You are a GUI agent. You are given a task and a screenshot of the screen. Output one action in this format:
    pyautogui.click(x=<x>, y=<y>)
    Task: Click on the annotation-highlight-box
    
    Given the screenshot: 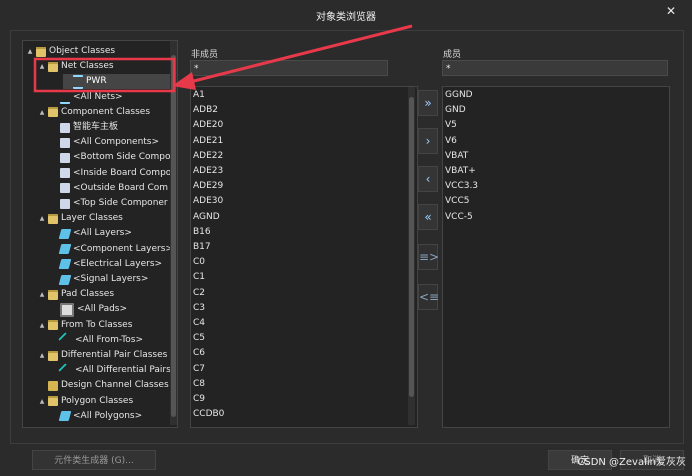 What is the action you would take?
    pyautogui.click(x=104, y=75)
    